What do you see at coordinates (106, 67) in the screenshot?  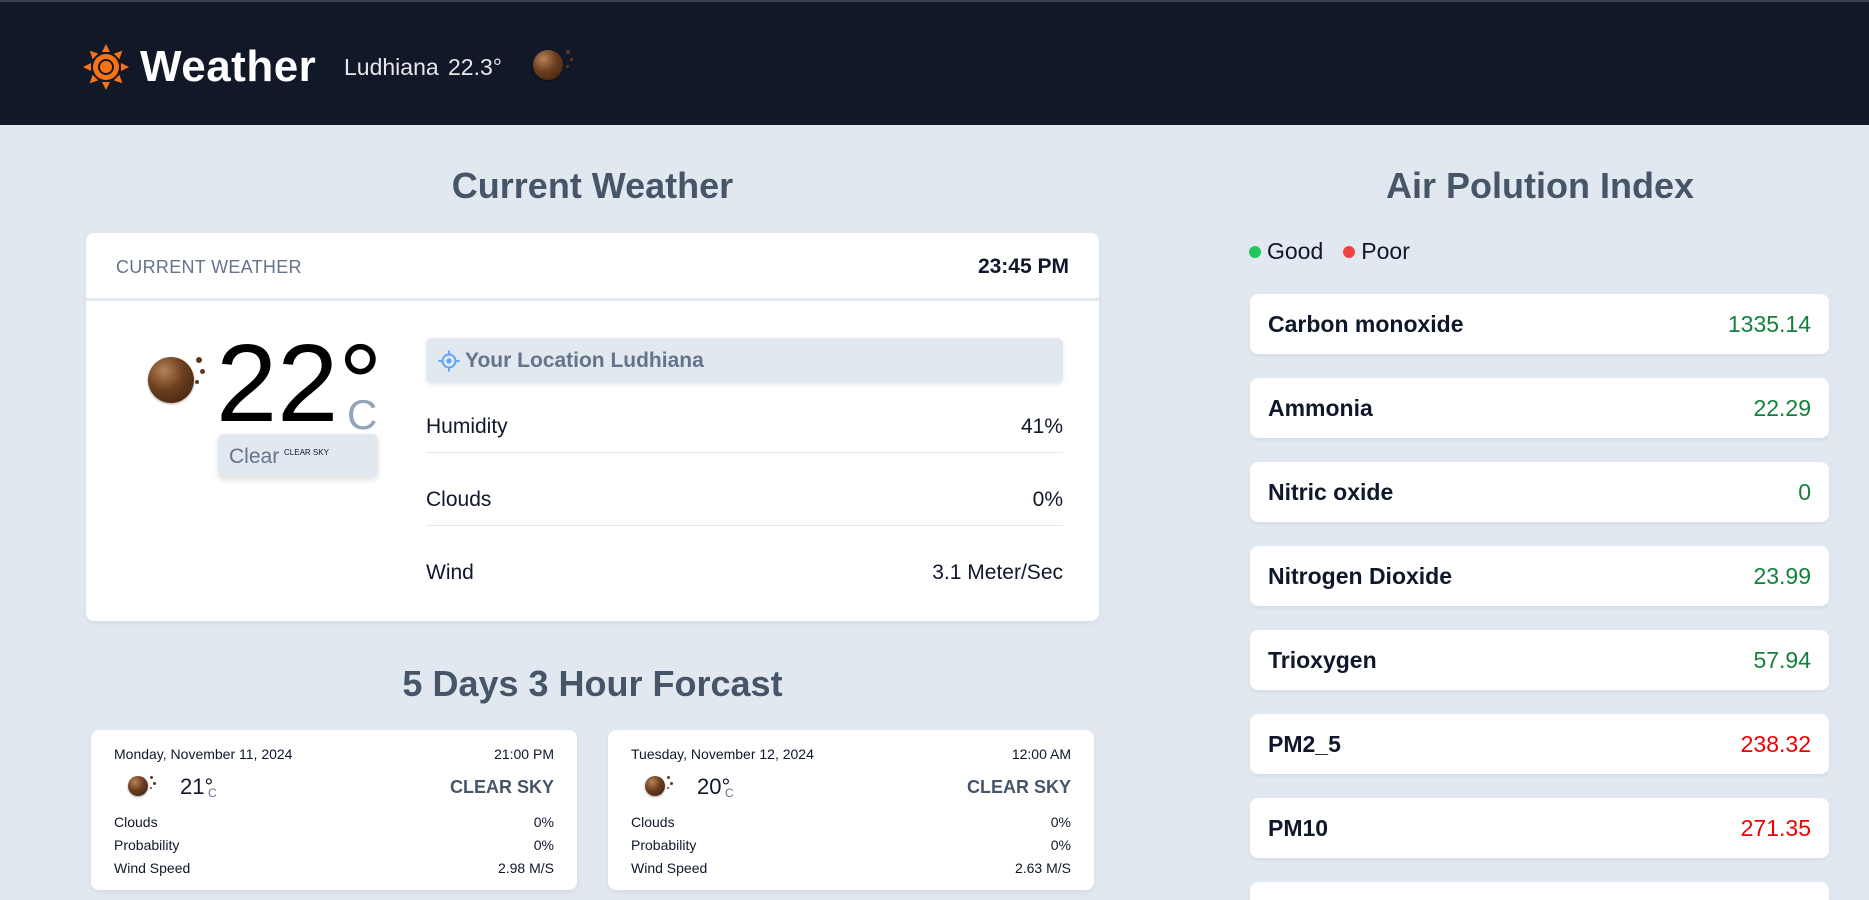 I see `sun-icon` at bounding box center [106, 67].